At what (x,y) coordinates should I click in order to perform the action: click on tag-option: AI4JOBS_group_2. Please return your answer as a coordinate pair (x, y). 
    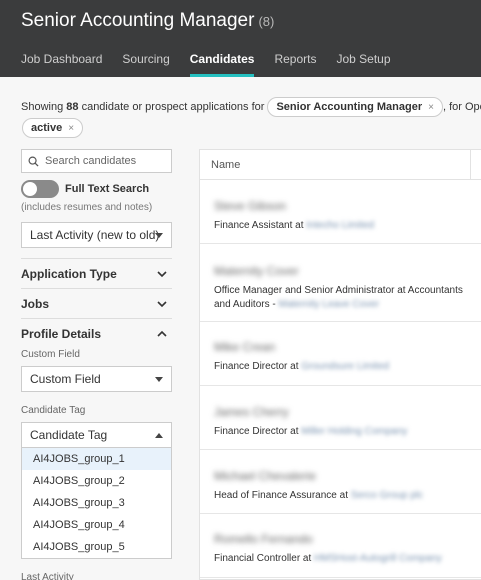
    Looking at the image, I should click on (96, 481).